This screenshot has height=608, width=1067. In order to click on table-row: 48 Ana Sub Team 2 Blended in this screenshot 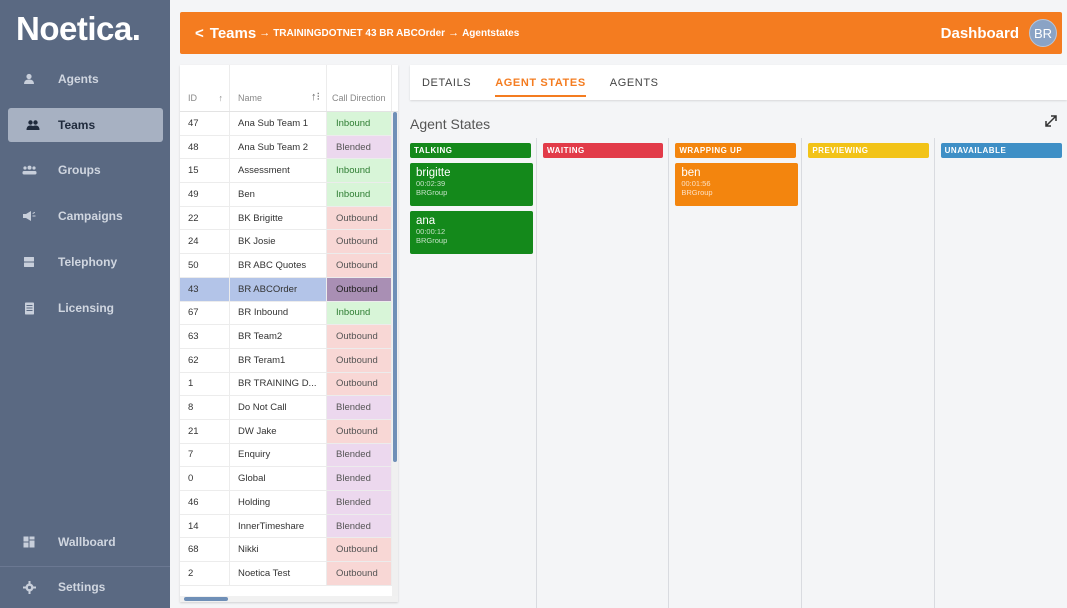, I will do `click(289, 147)`.